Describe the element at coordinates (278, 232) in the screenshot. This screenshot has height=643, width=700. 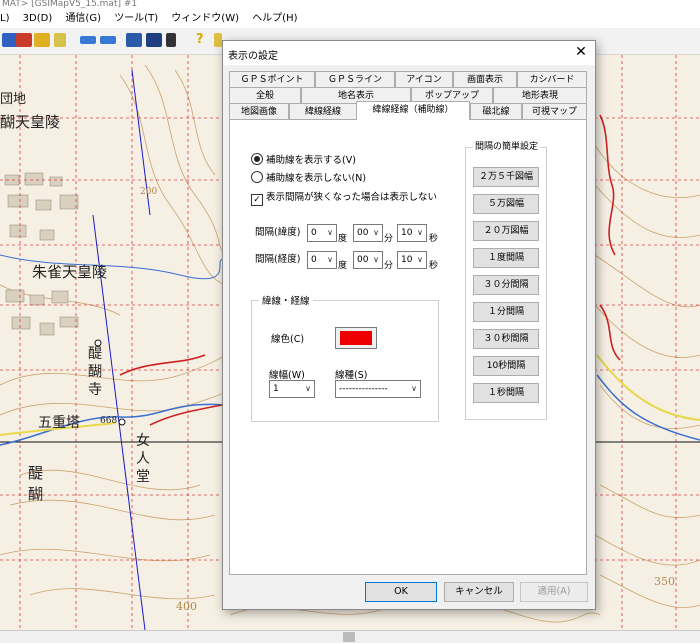
I see `lat-interval-label: 間隔(緯度)` at that location.